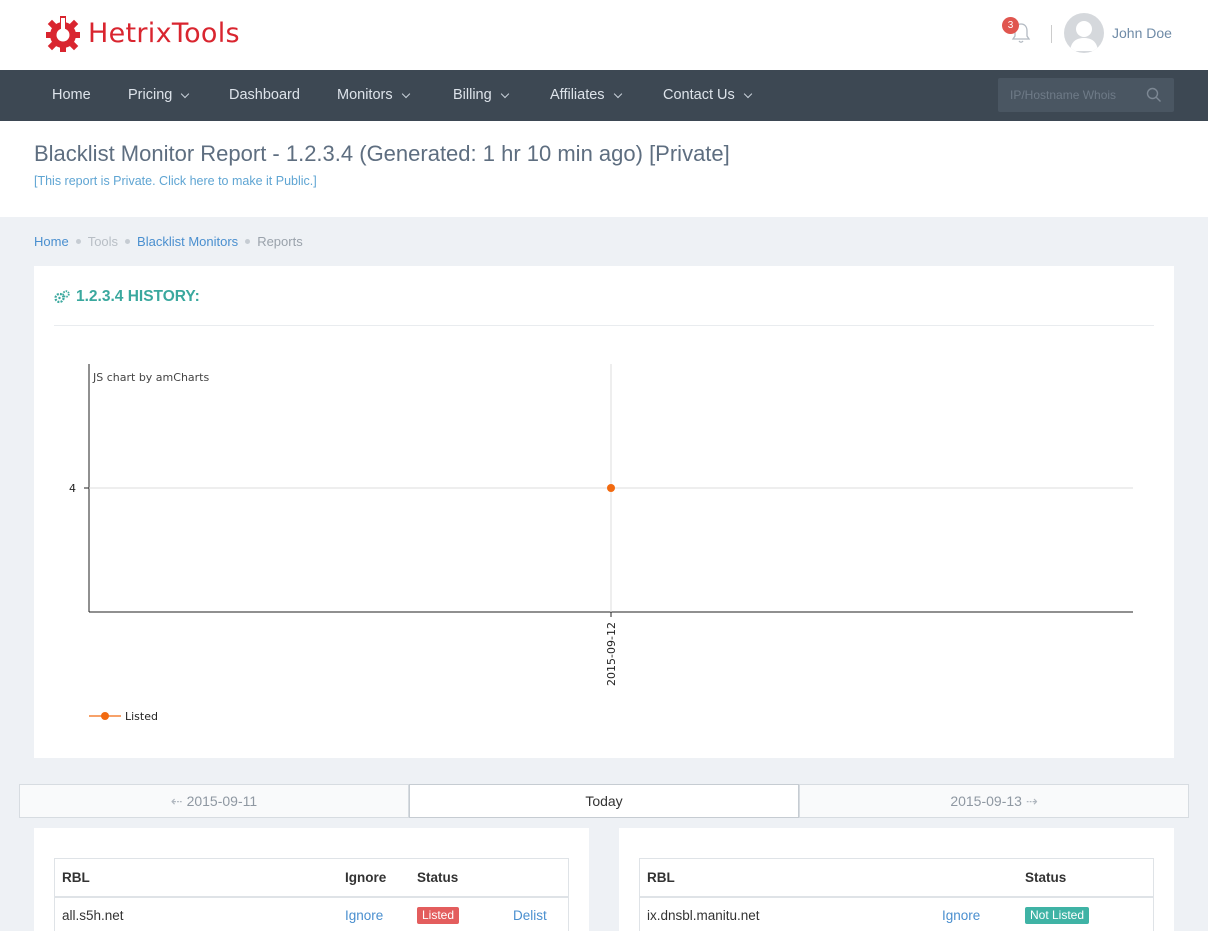 This screenshot has width=1208, height=931. I want to click on notification-count-badge: 3, so click(1010, 25).